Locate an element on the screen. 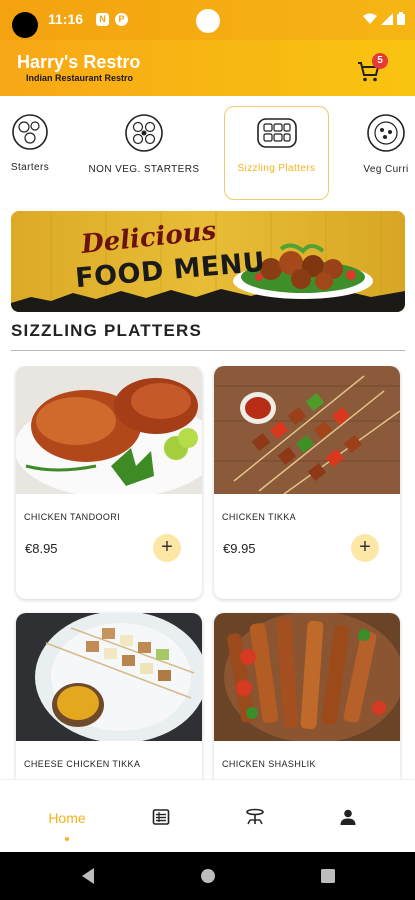 The width and height of the screenshot is (415, 900). product-card-chicken-shashlik: CHICKEN SHASHLIK is located at coordinates (307, 696).